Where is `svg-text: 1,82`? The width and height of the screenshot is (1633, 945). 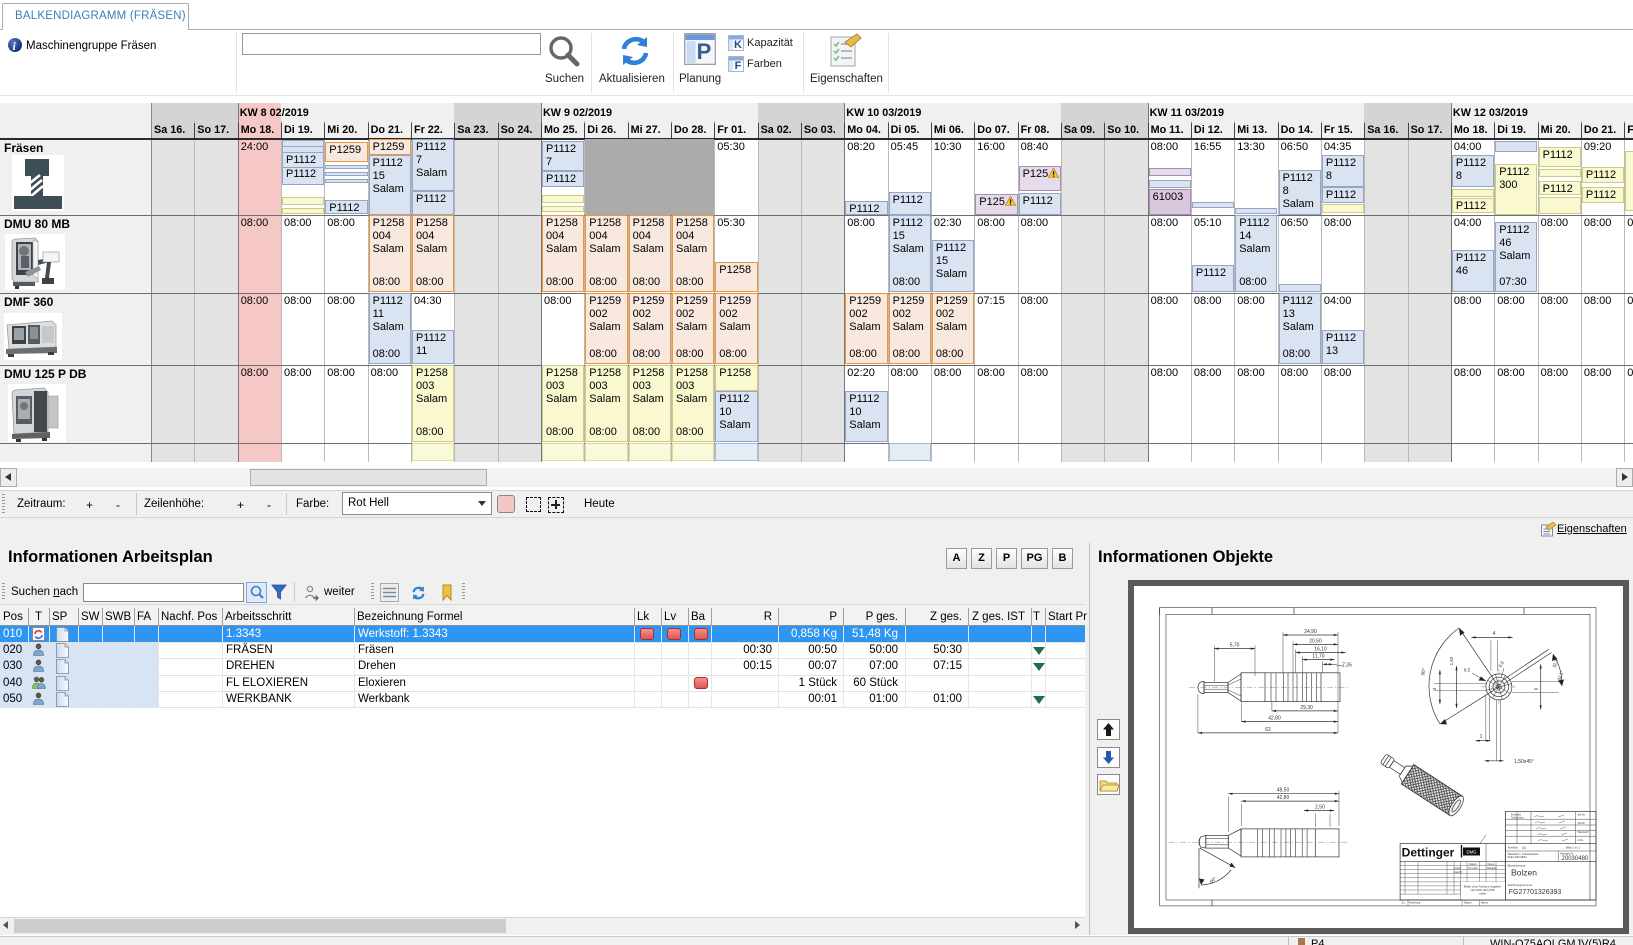
svg-text: 1,82 is located at coordinates (1451, 660).